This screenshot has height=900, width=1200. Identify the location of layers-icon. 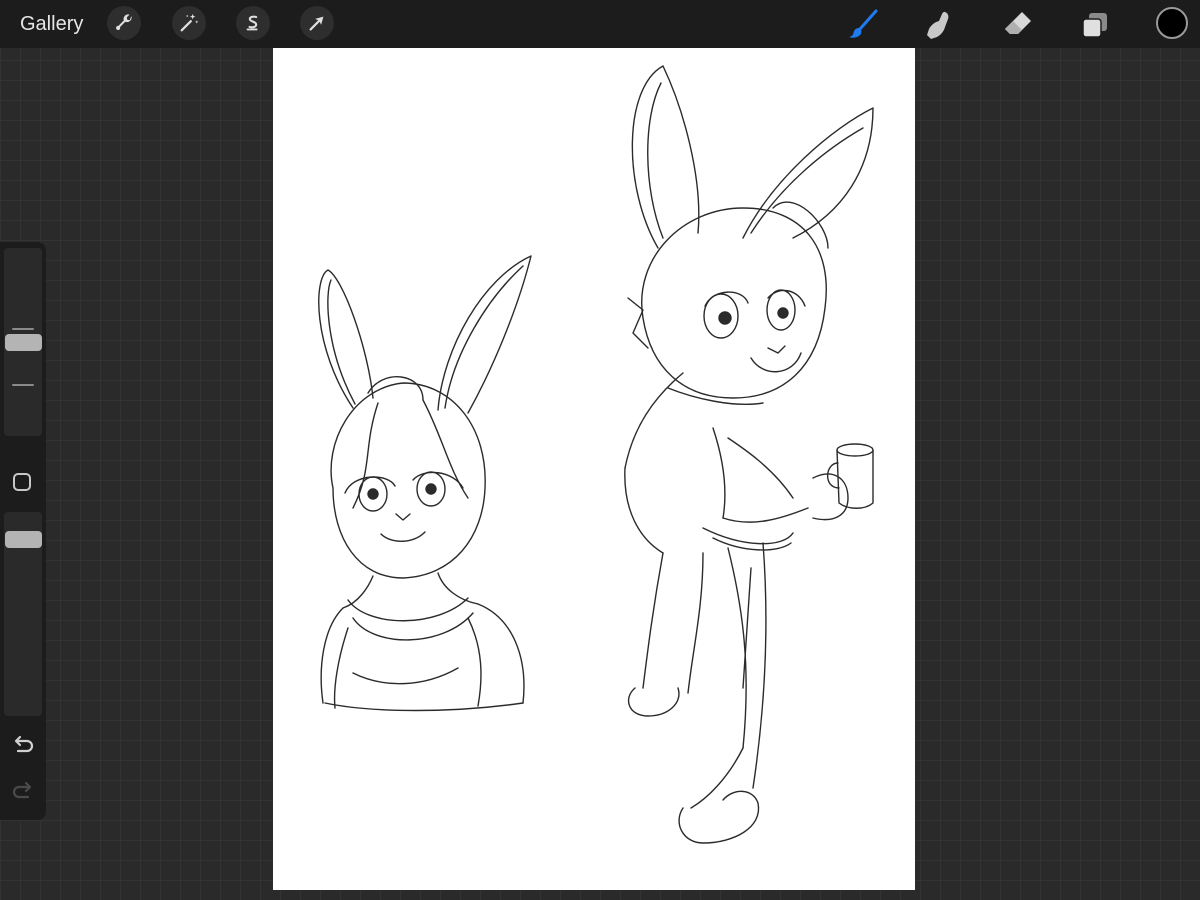
(1094, 25).